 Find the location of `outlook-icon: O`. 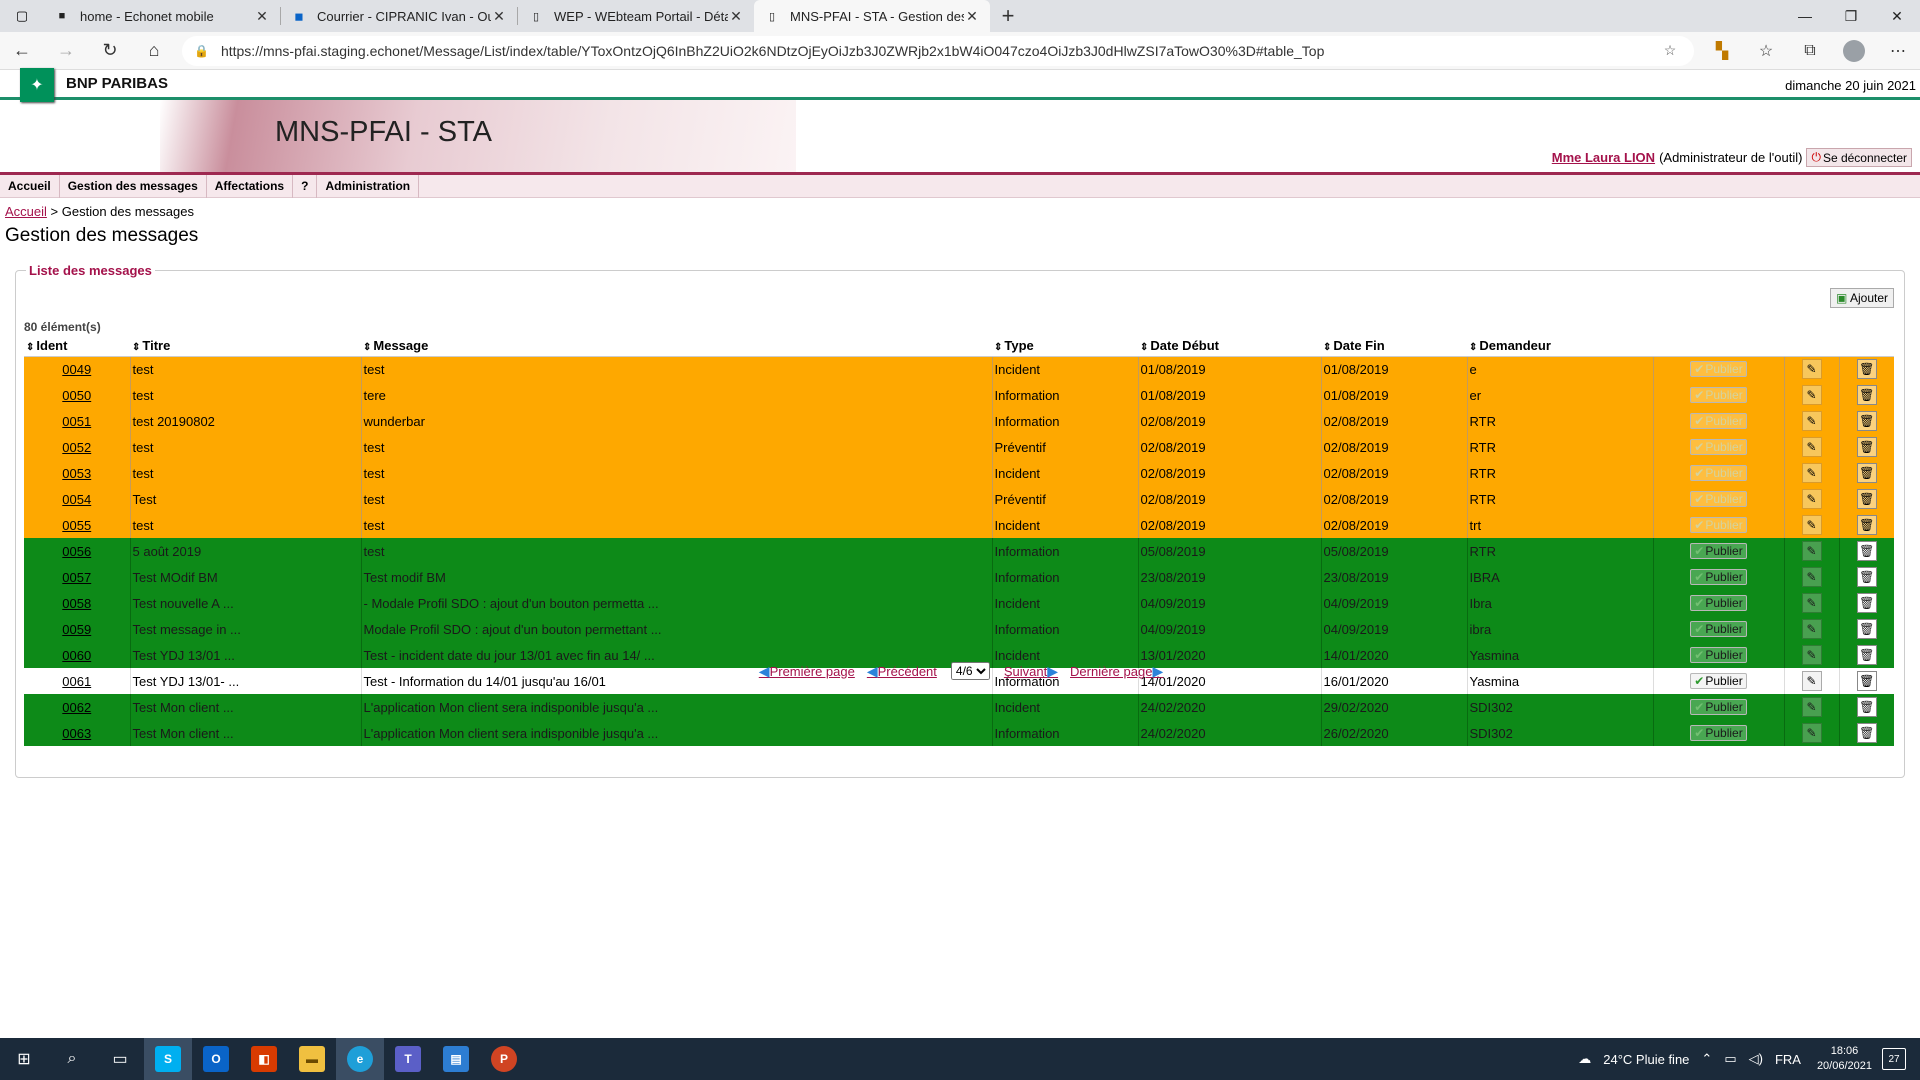

outlook-icon: O is located at coordinates (216, 1059).